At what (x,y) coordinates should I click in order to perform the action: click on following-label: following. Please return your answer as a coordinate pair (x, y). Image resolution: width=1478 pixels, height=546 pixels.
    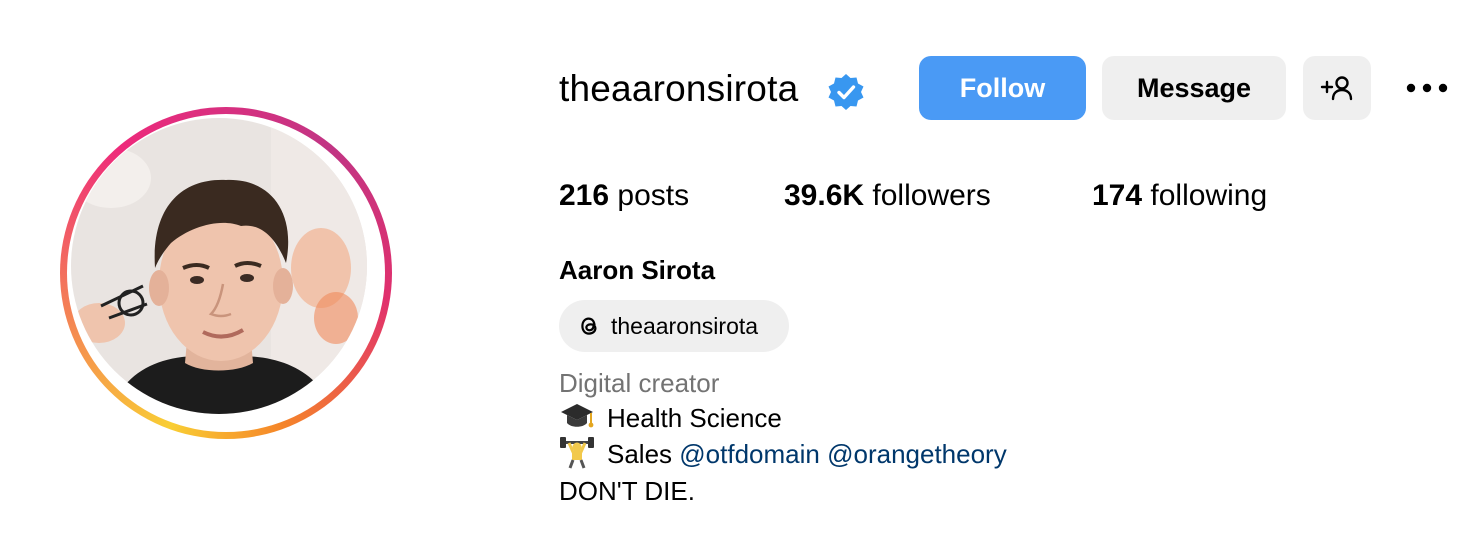
    Looking at the image, I should click on (1209, 195).